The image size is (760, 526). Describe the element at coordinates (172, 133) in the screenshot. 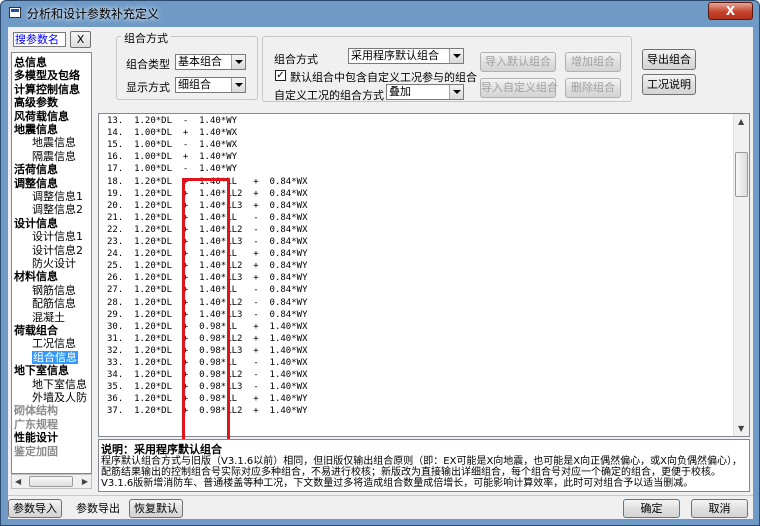

I see `combination-row: 14. 1.00*DL + 1.40*WX` at that location.